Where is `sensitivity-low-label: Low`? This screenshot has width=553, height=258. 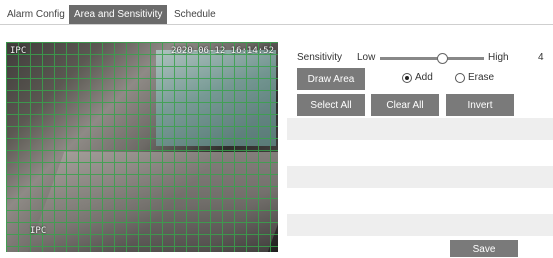
sensitivity-low-label: Low is located at coordinates (366, 57).